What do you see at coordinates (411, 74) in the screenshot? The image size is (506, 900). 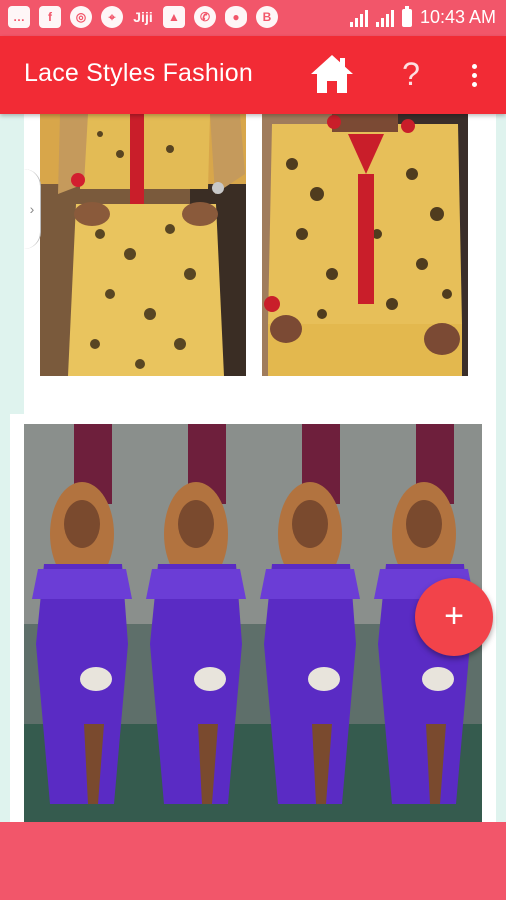 I see `help-button: ?` at bounding box center [411, 74].